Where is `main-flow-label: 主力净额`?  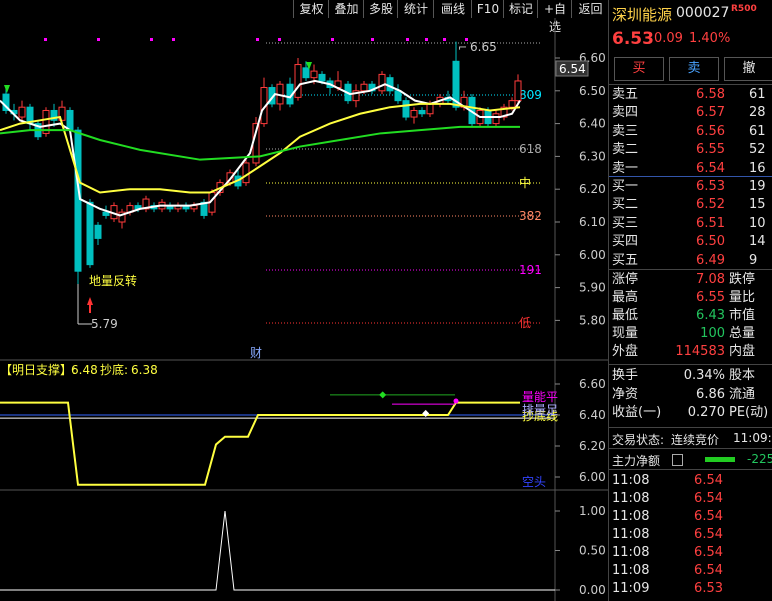 main-flow-label: 主力净额 is located at coordinates (636, 461).